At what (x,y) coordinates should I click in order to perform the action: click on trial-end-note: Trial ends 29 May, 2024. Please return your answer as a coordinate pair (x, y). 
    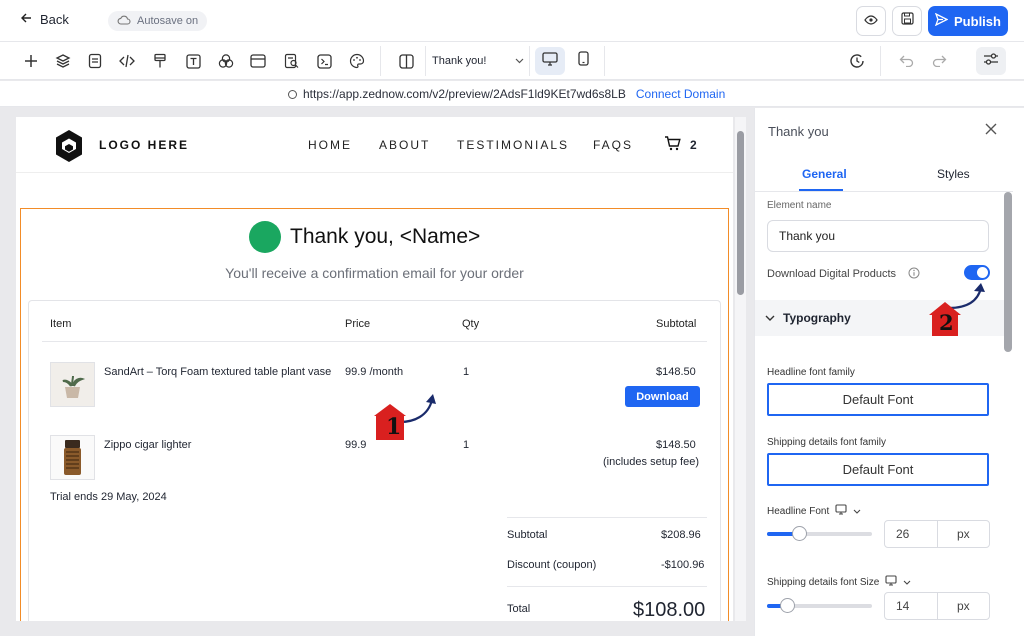
    Looking at the image, I should click on (108, 497).